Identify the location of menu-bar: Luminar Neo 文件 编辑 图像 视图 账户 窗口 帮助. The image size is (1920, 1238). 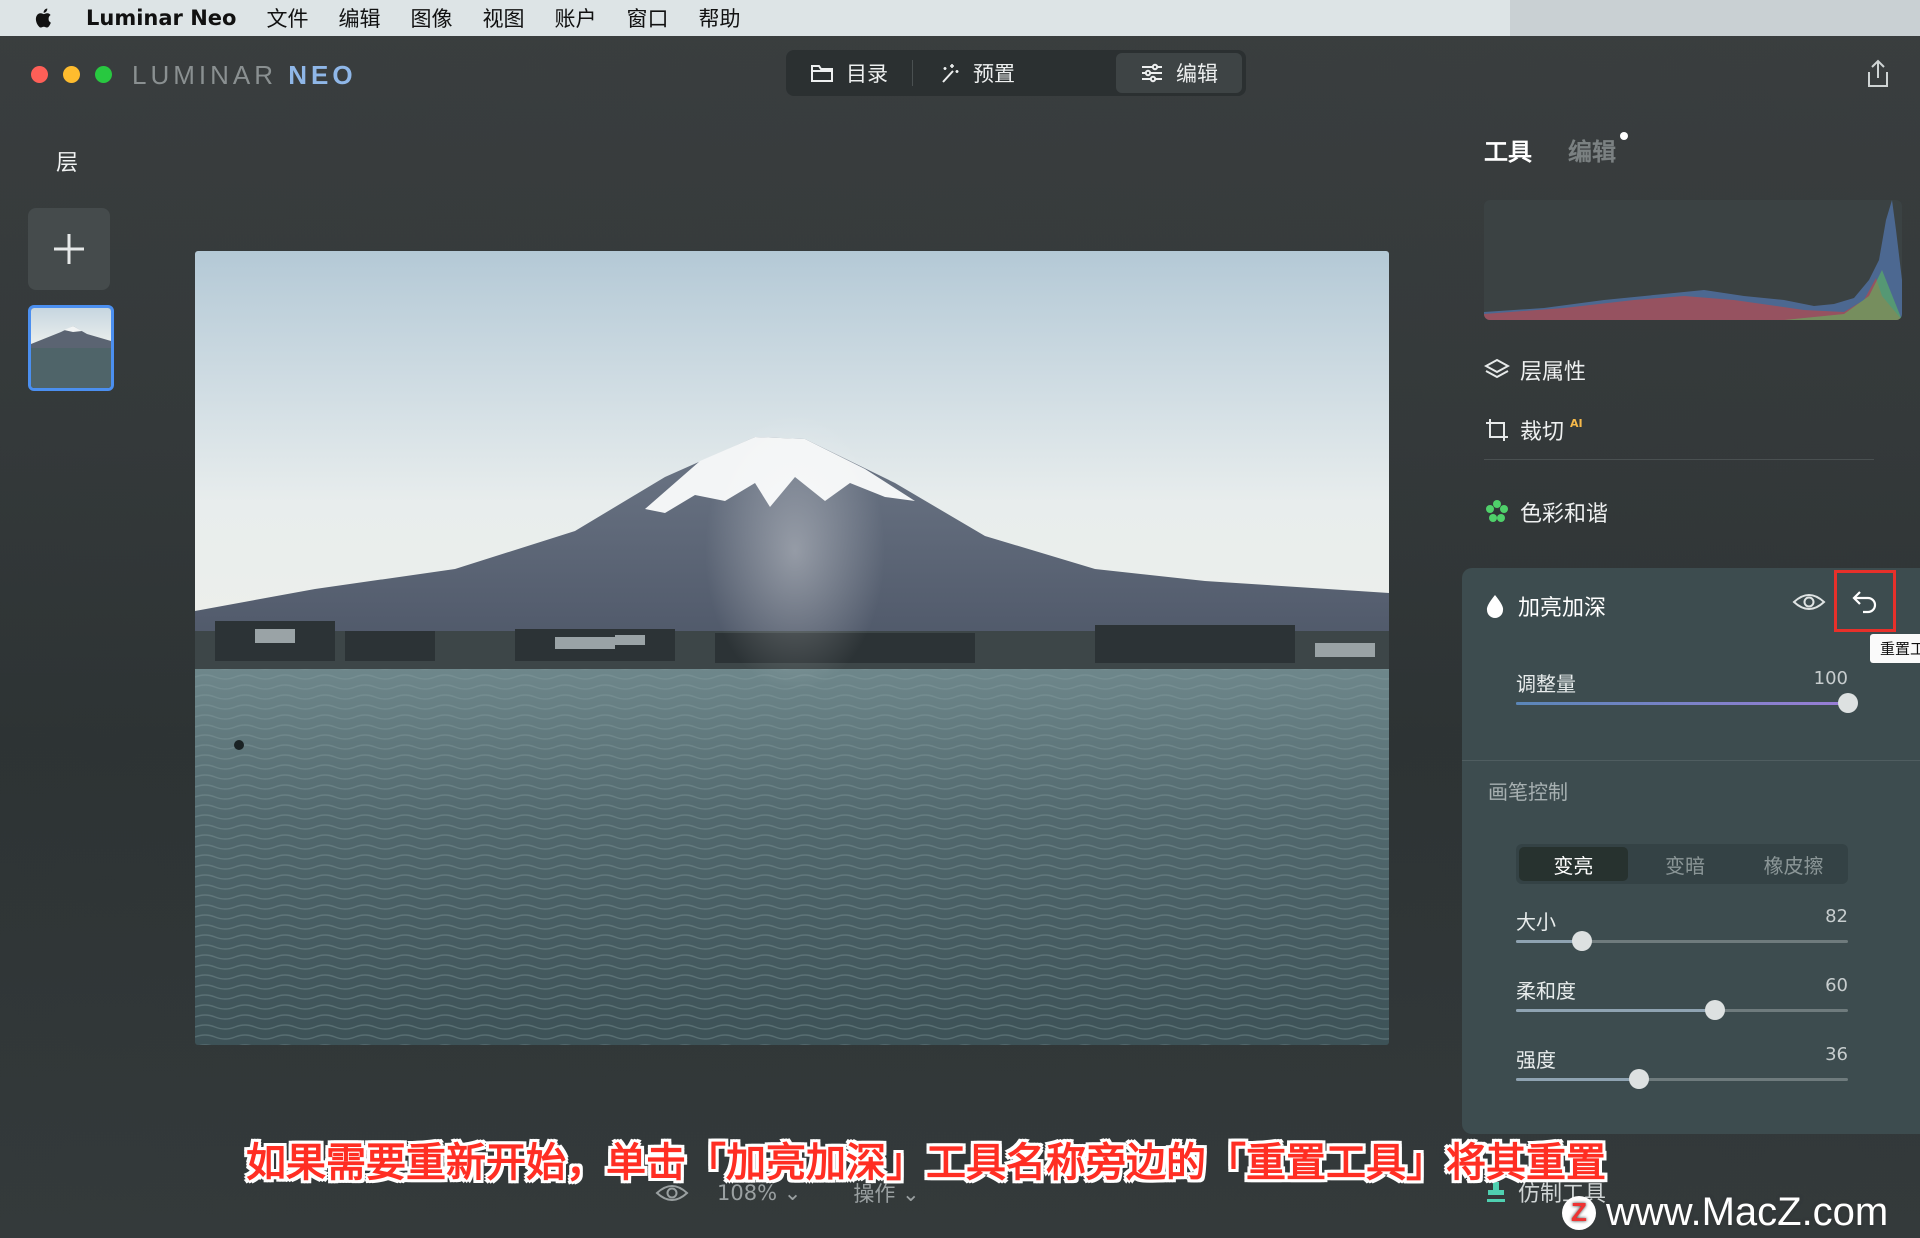
(960, 18).